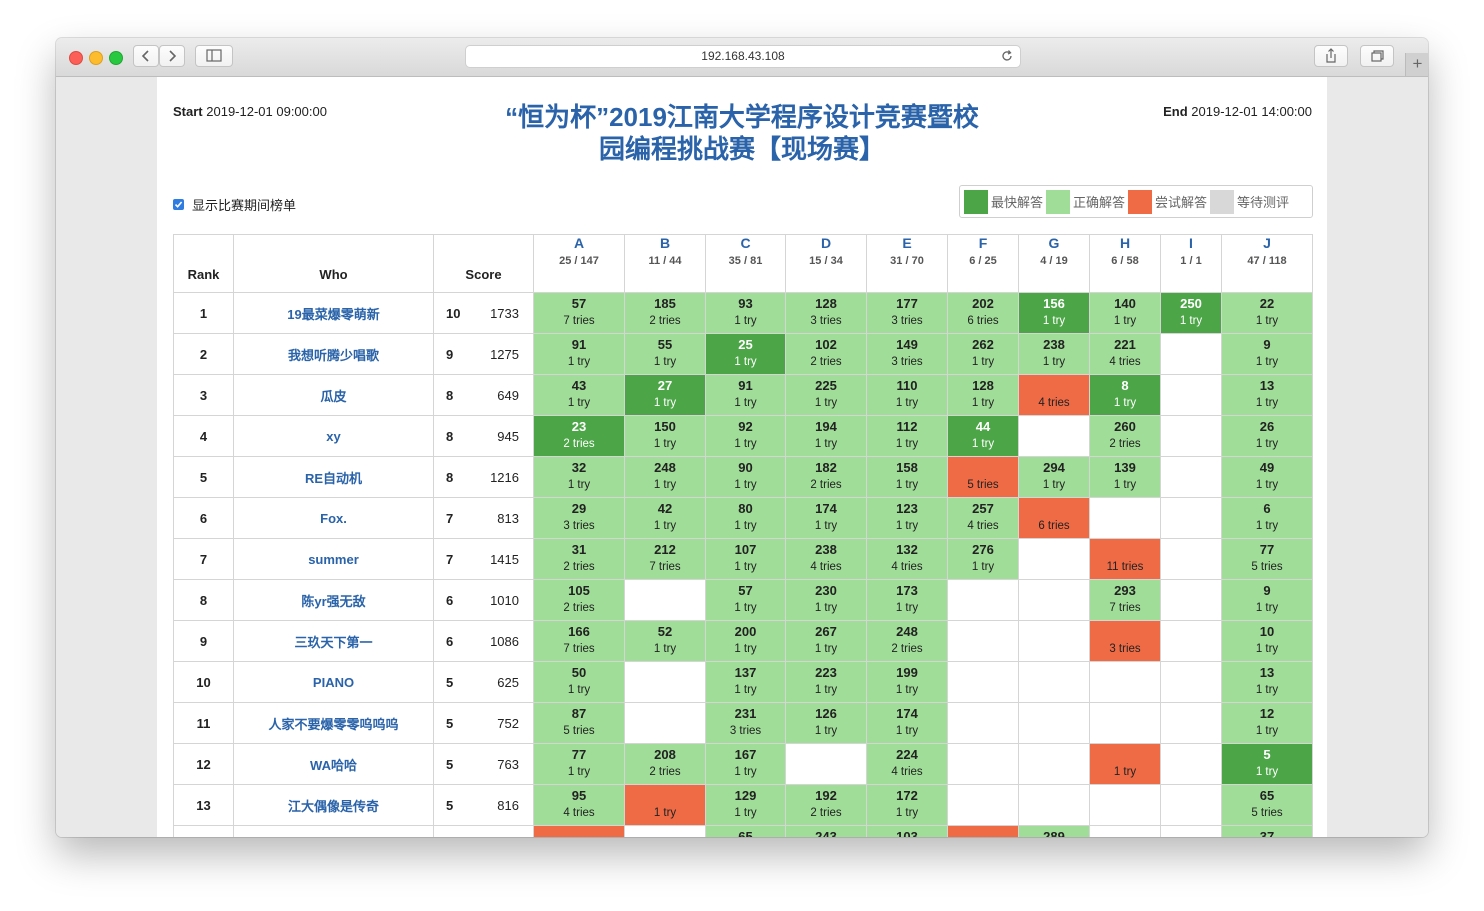 This screenshot has width=1484, height=911. What do you see at coordinates (745, 313) in the screenshot?
I see `problem-cell: 93 1 try` at bounding box center [745, 313].